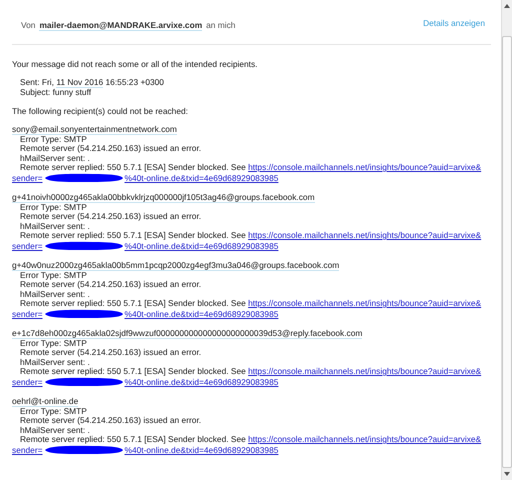 The height and width of the screenshot is (480, 512). I want to click on sent-time: 16:55:23 +0300, so click(135, 82).